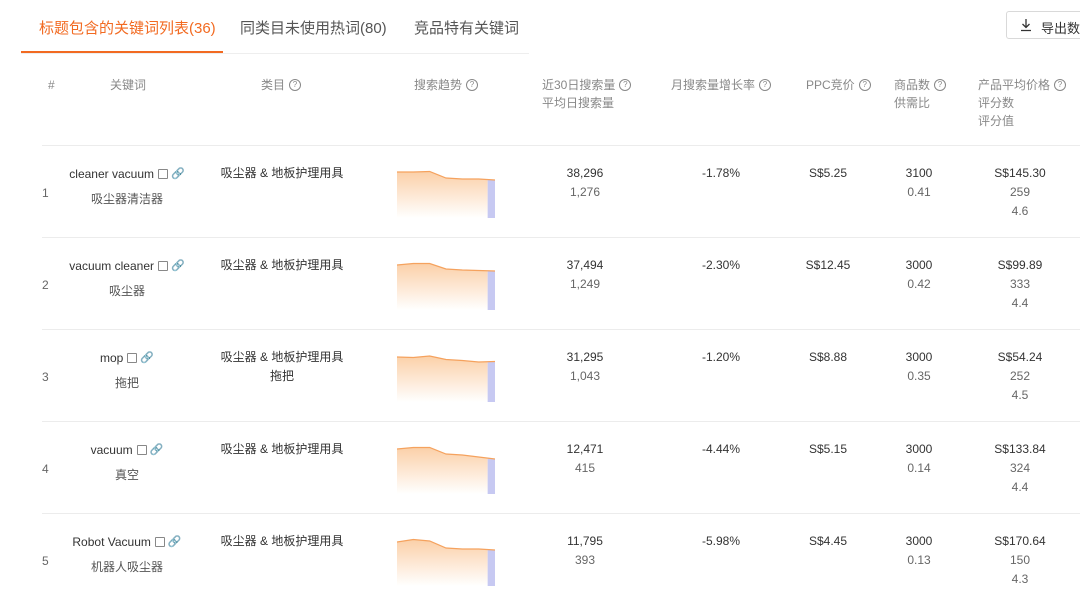  What do you see at coordinates (1014, 85) in the screenshot?
I see `col-price-label: 产品平均价格` at bounding box center [1014, 85].